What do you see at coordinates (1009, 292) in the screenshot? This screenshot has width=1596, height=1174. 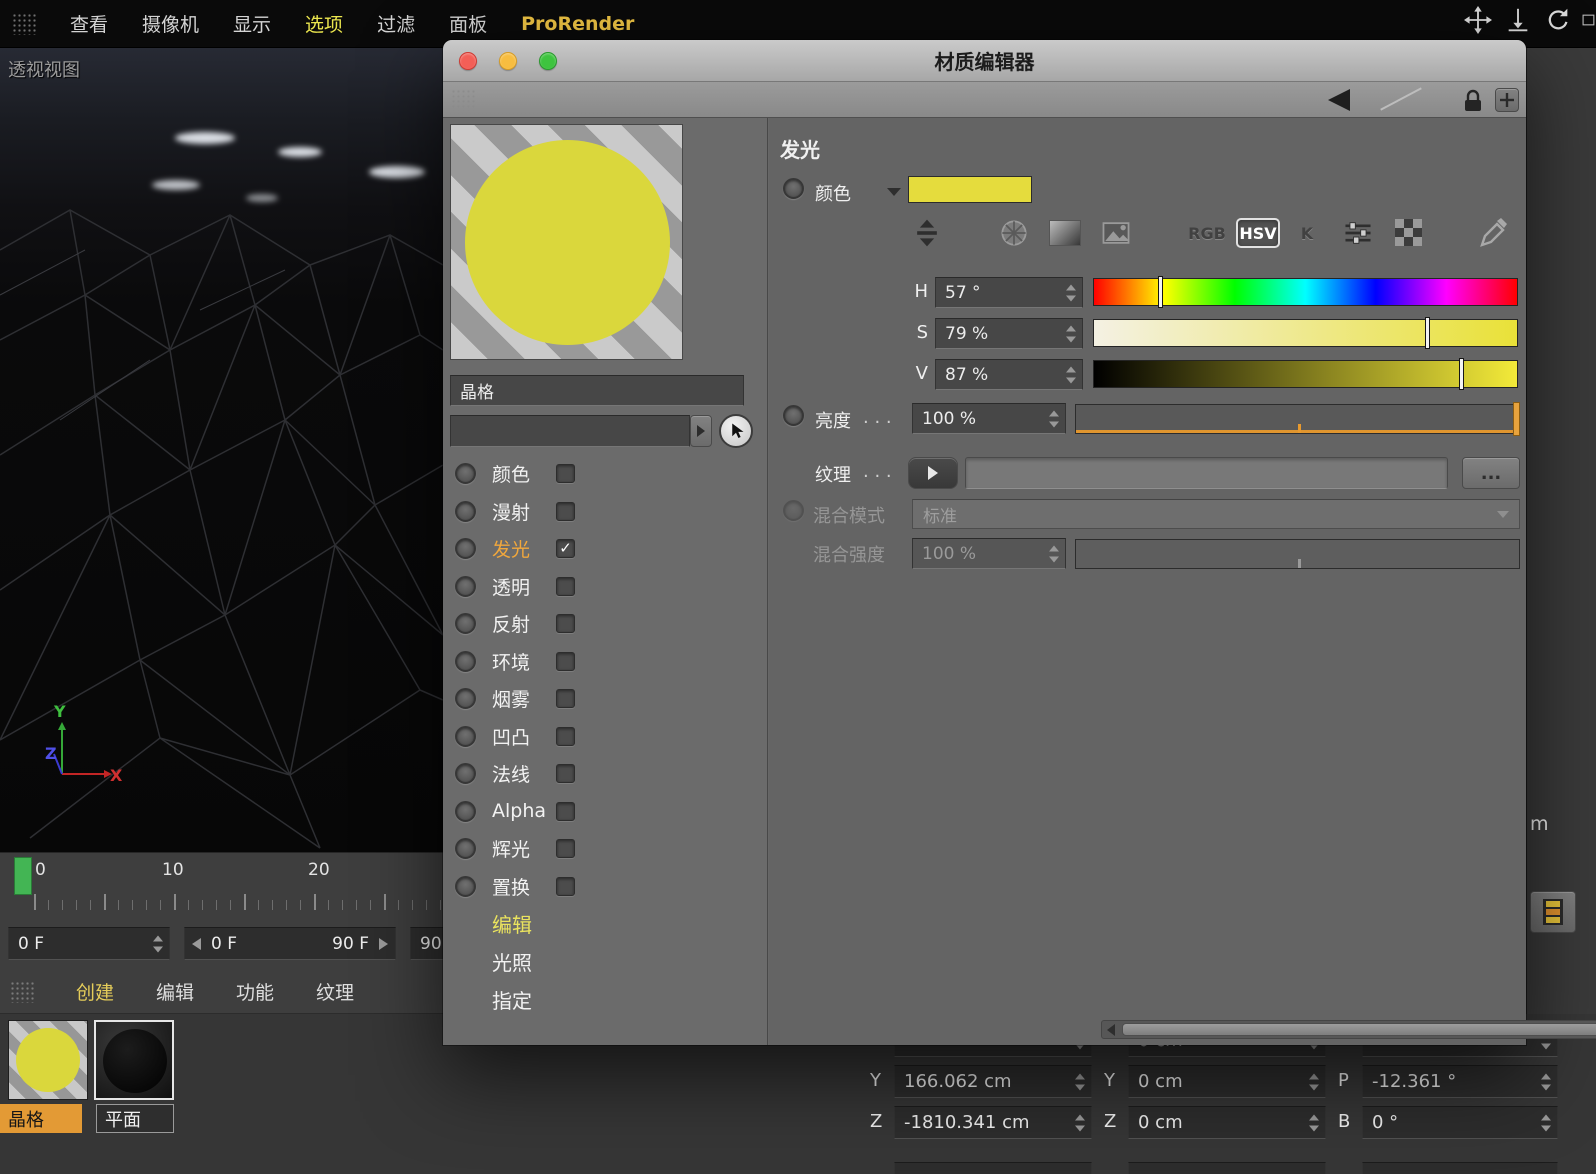 I see `hue-field: 57 °` at bounding box center [1009, 292].